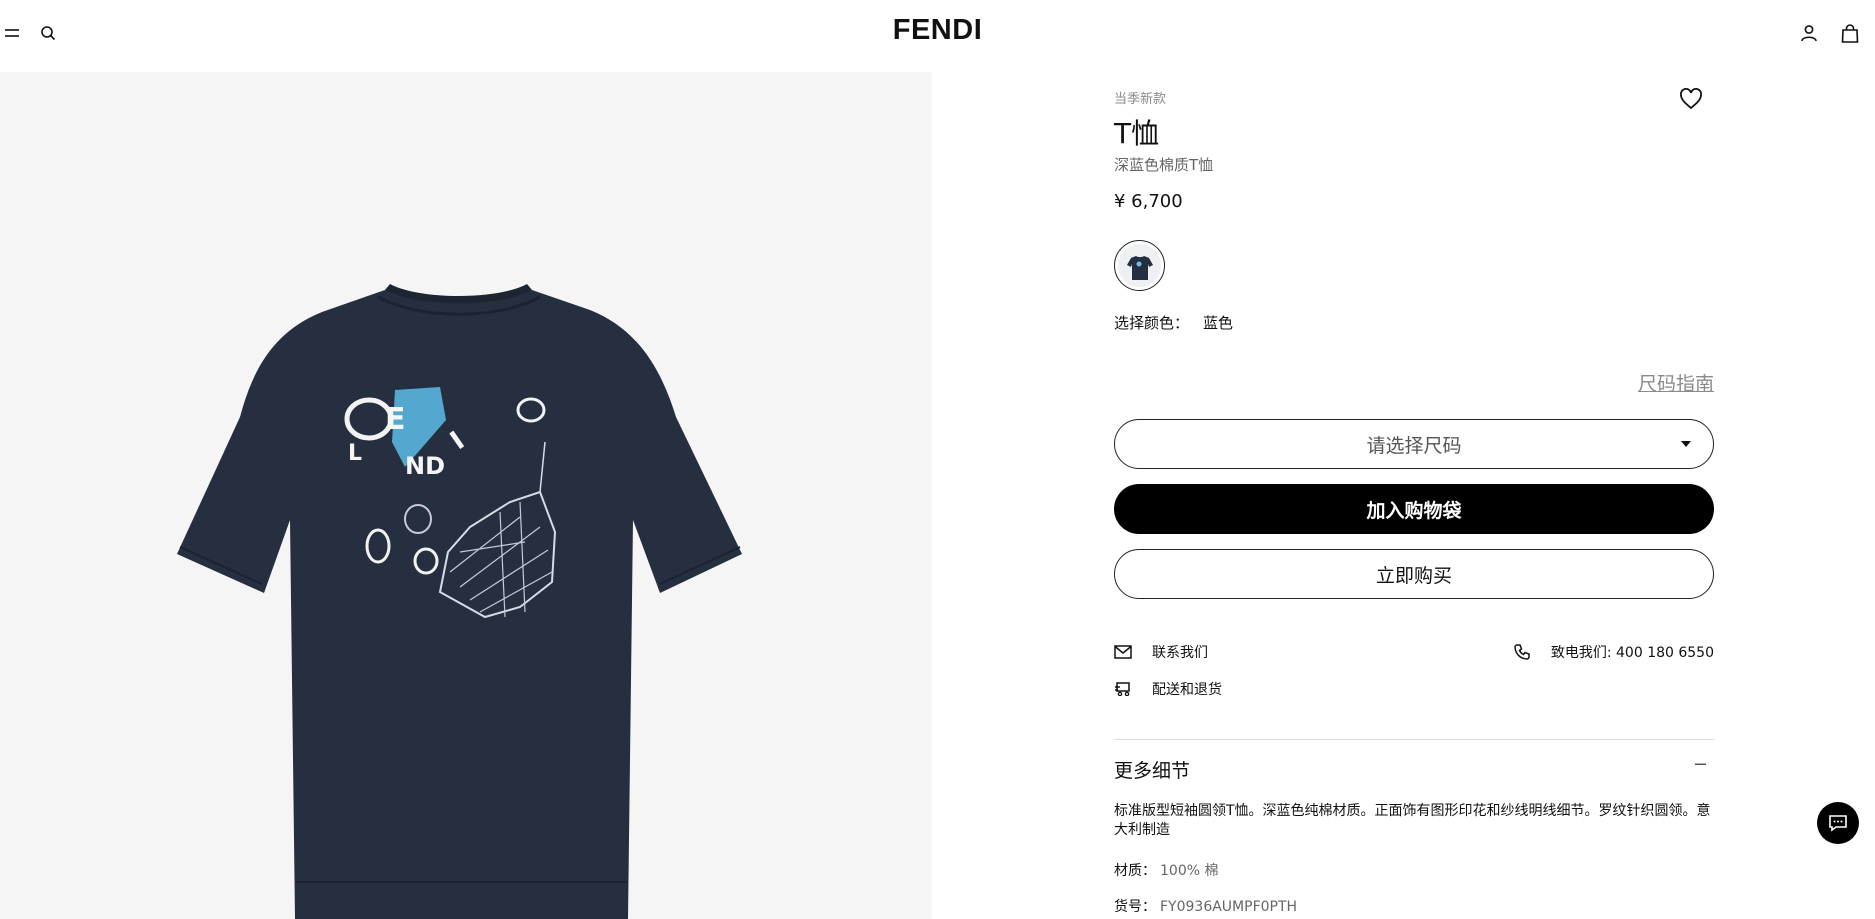  I want to click on site-header: FENDI, so click(937, 36).